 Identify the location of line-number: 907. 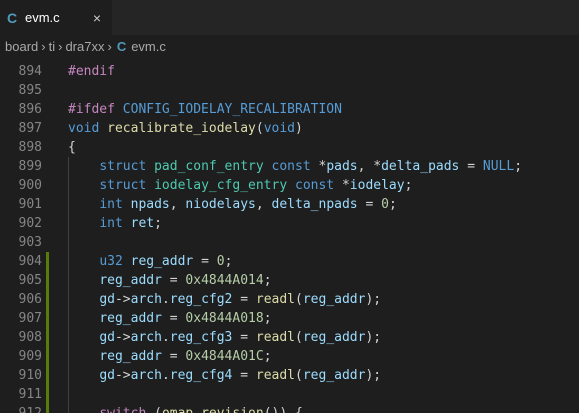
(30, 318).